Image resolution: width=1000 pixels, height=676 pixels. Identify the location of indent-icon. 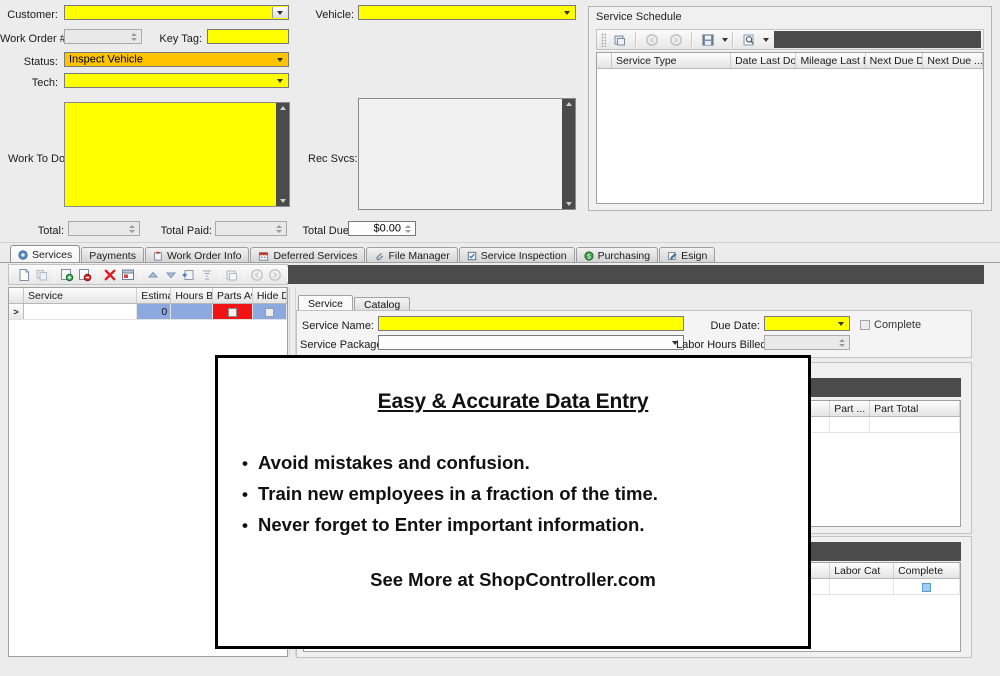
(189, 274).